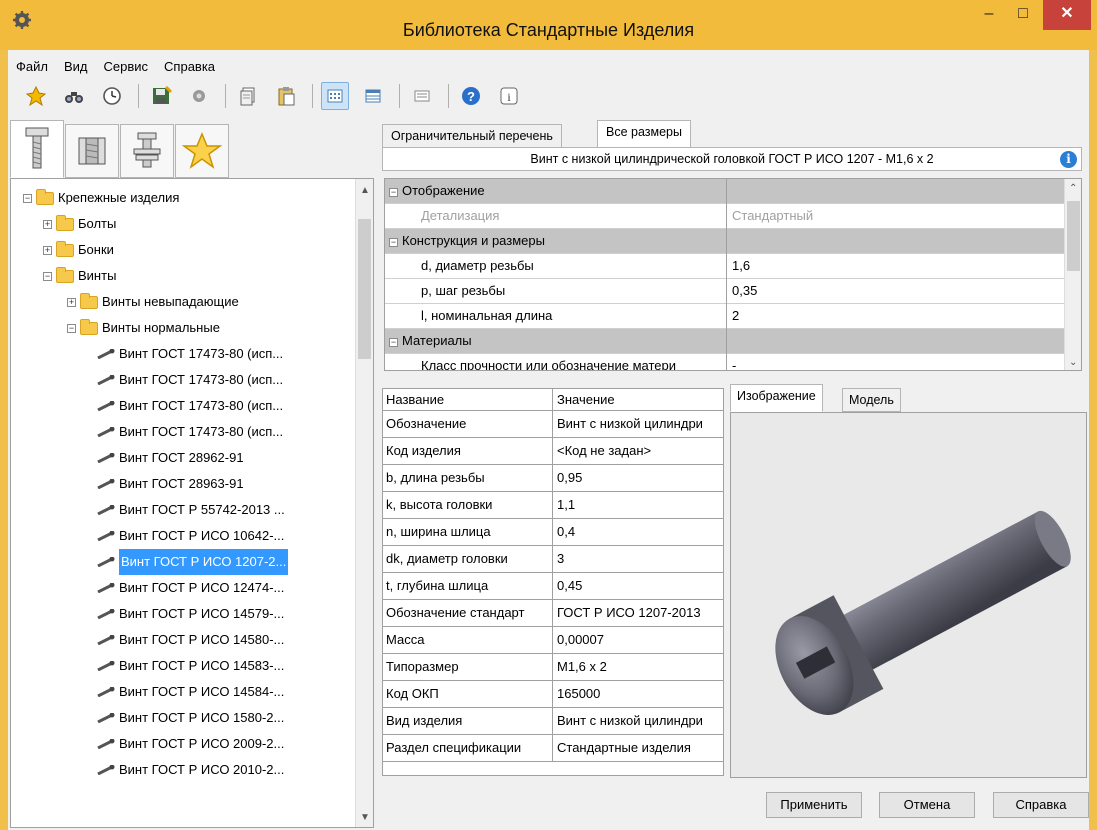  What do you see at coordinates (112, 96) in the screenshot?
I see `clock-icon` at bounding box center [112, 96].